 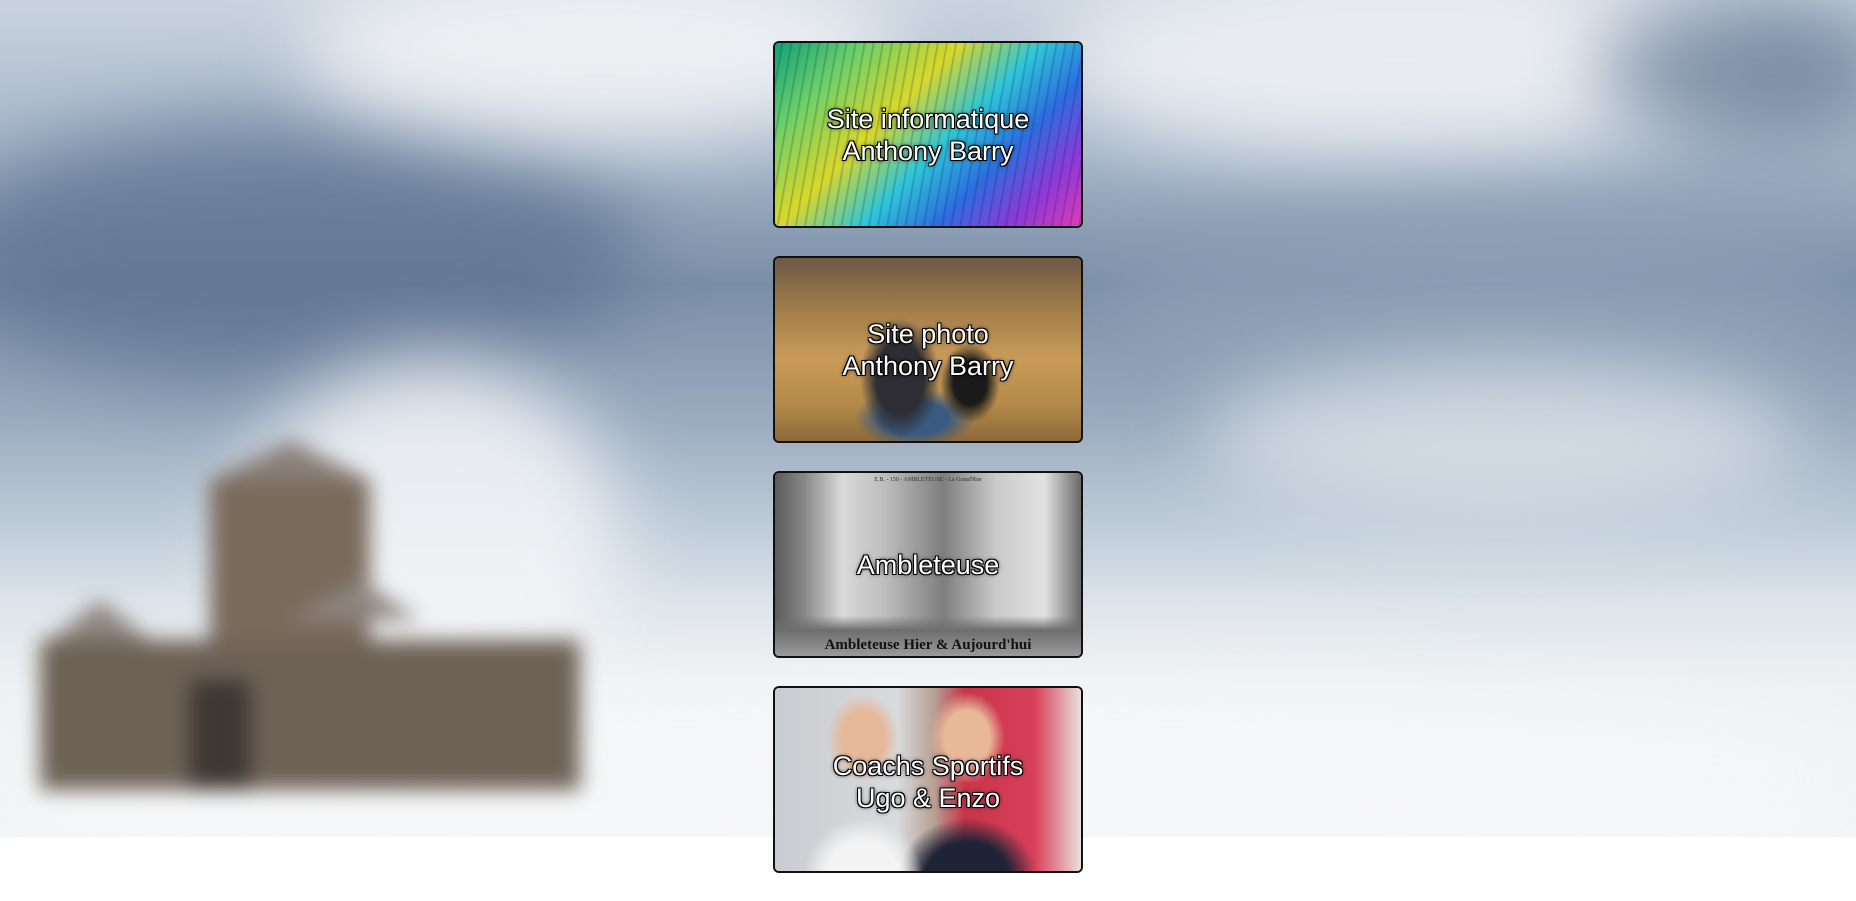 I want to click on card-site-photo: Site photo Anthony Barry, so click(x=928, y=349).